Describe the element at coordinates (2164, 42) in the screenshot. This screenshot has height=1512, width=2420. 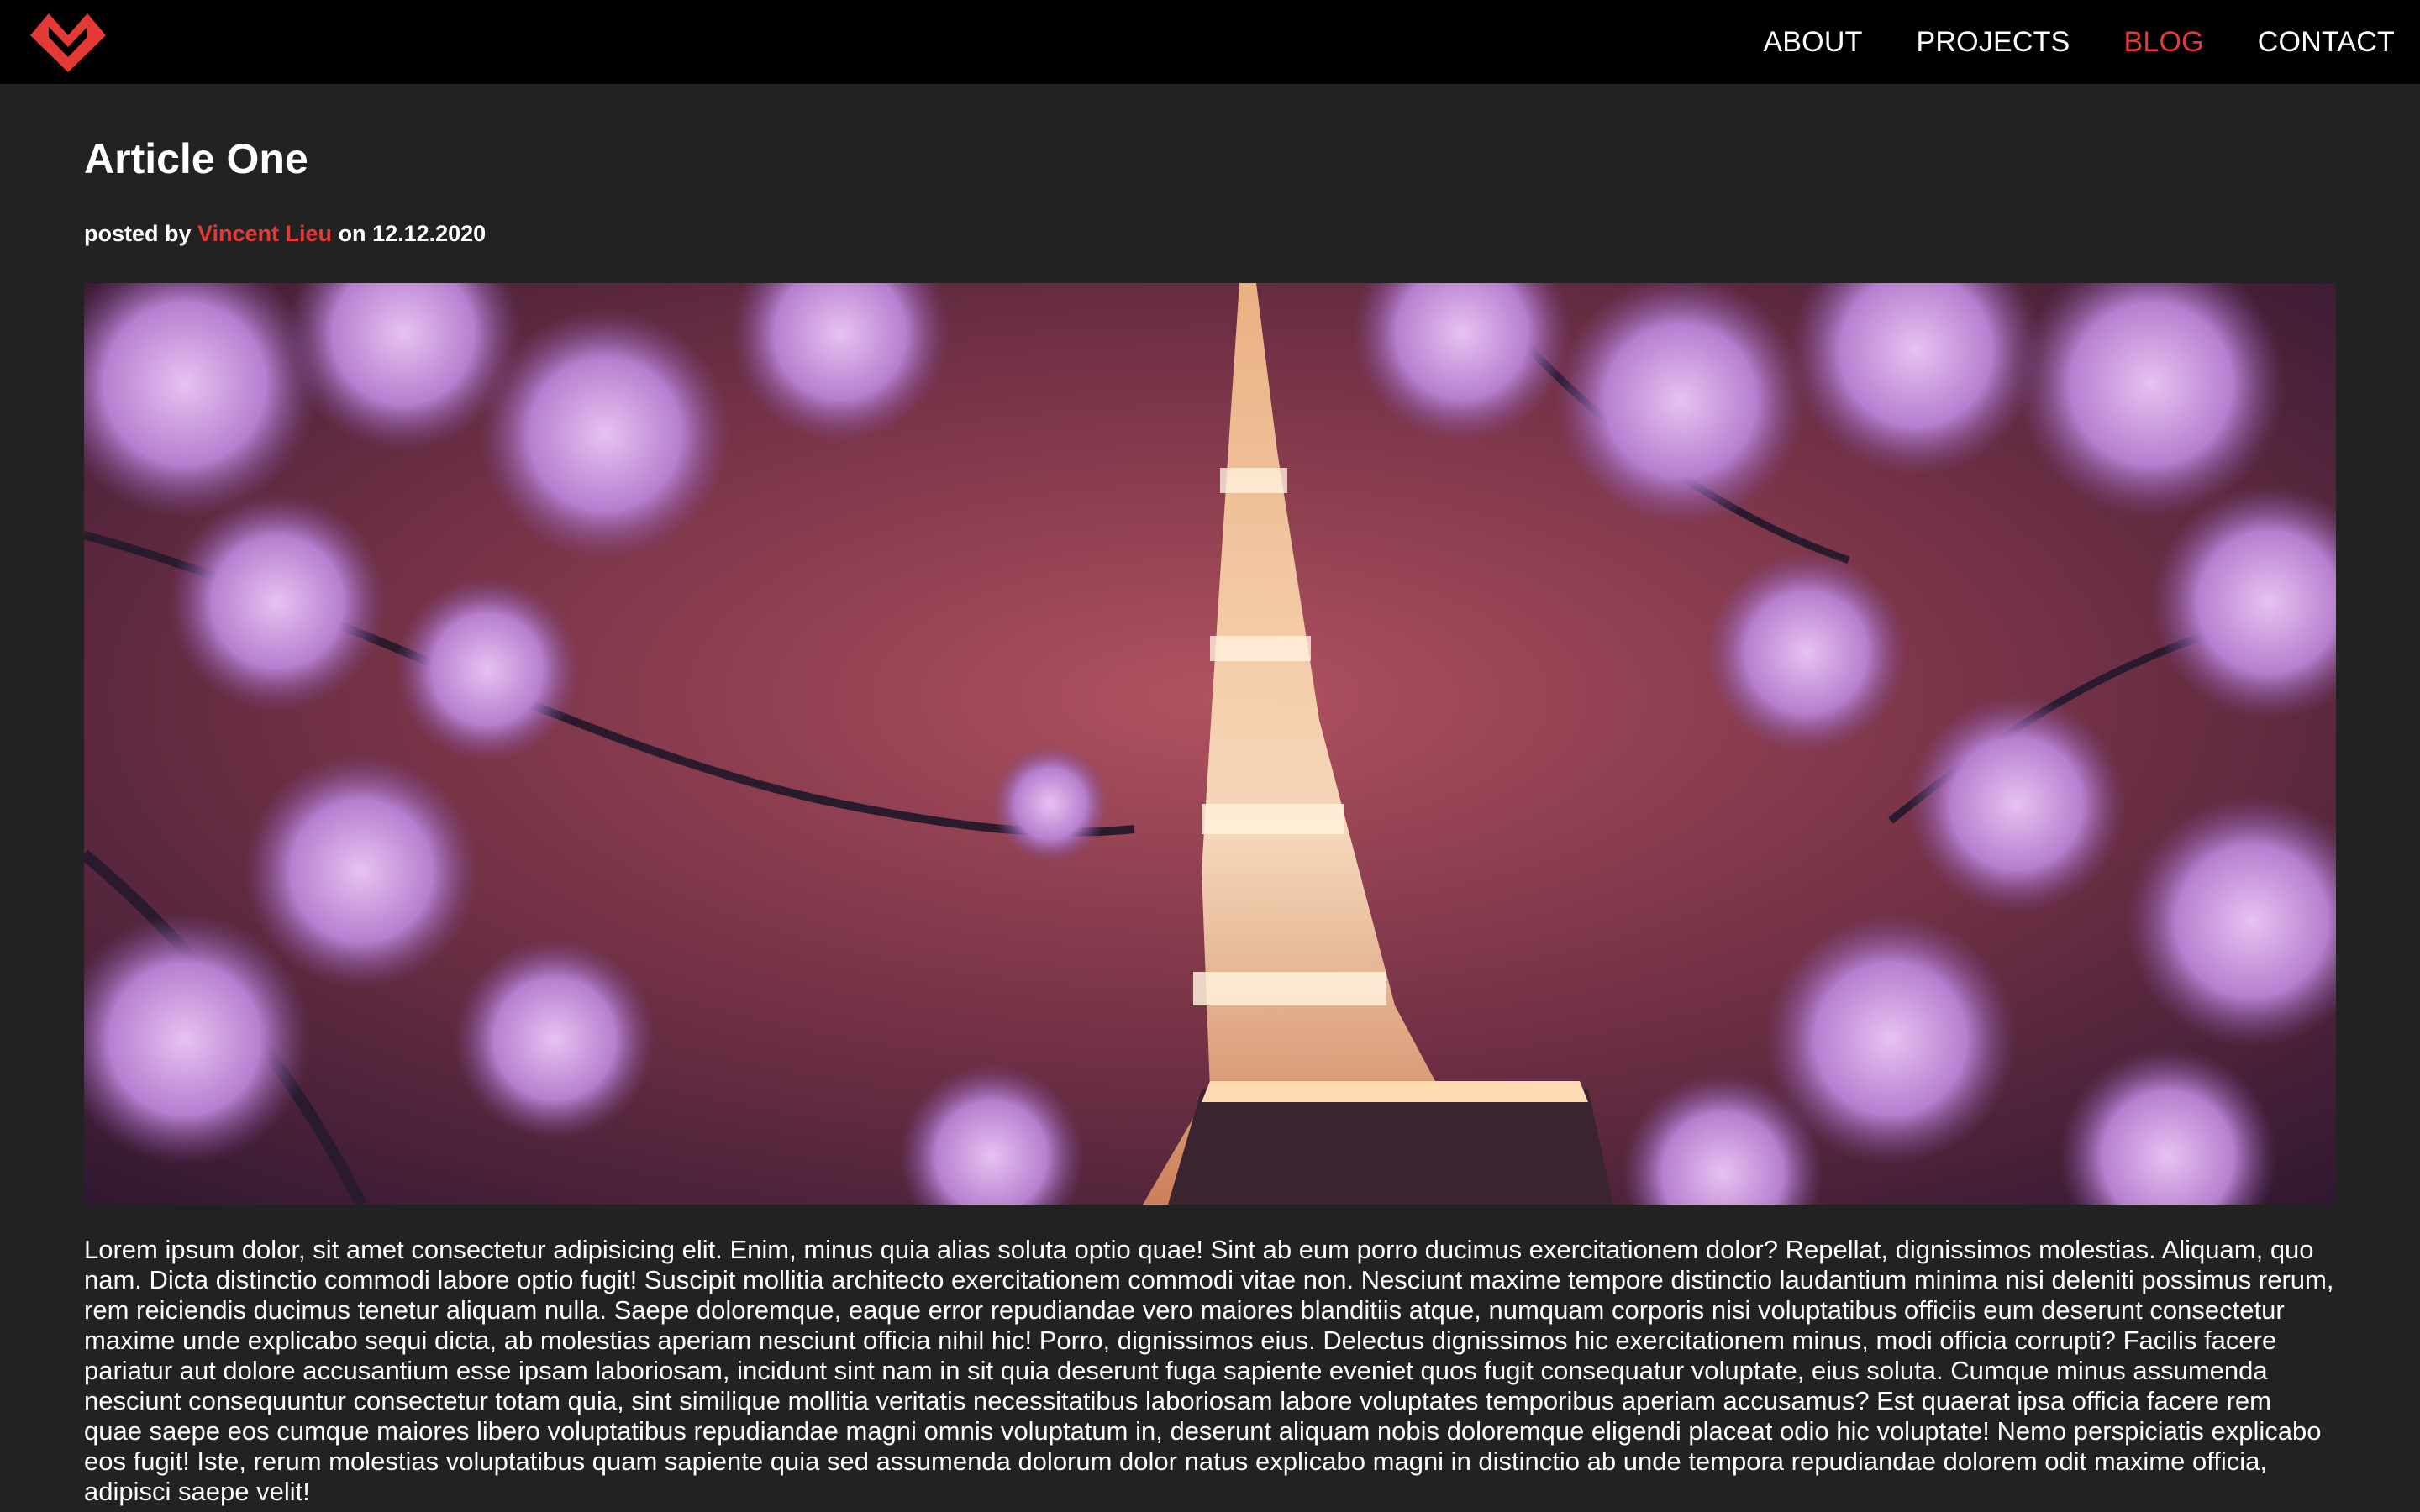
I see `nav-link-blog: BLOG` at that location.